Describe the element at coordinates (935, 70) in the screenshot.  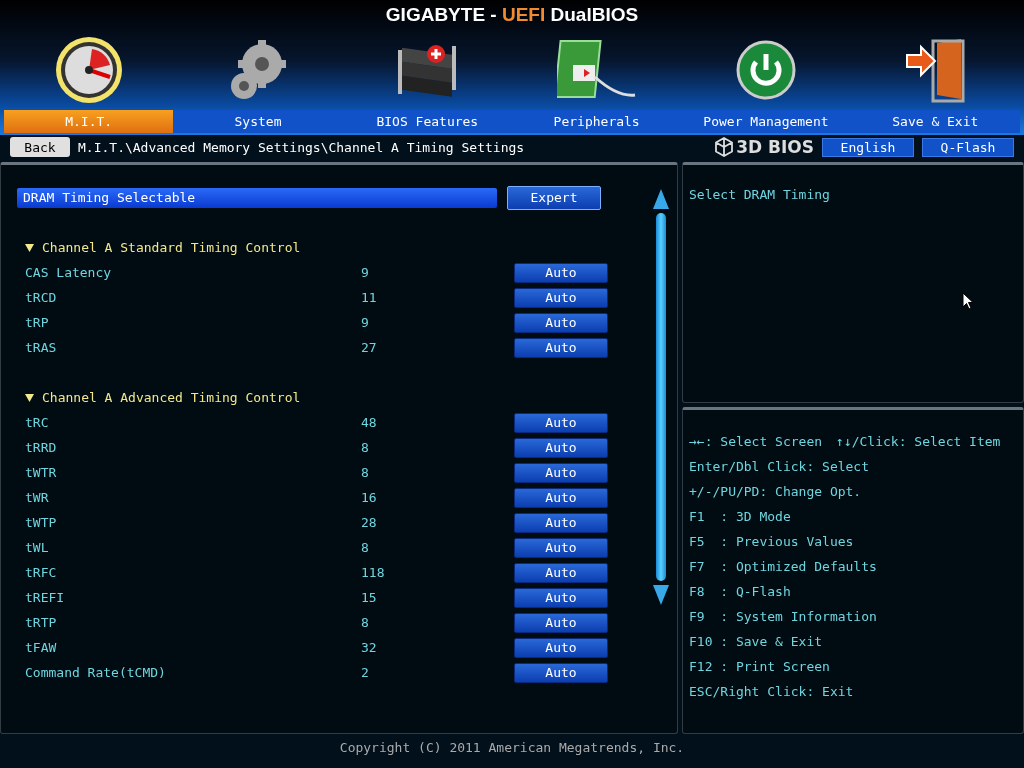
I see `door-exit-icon` at that location.